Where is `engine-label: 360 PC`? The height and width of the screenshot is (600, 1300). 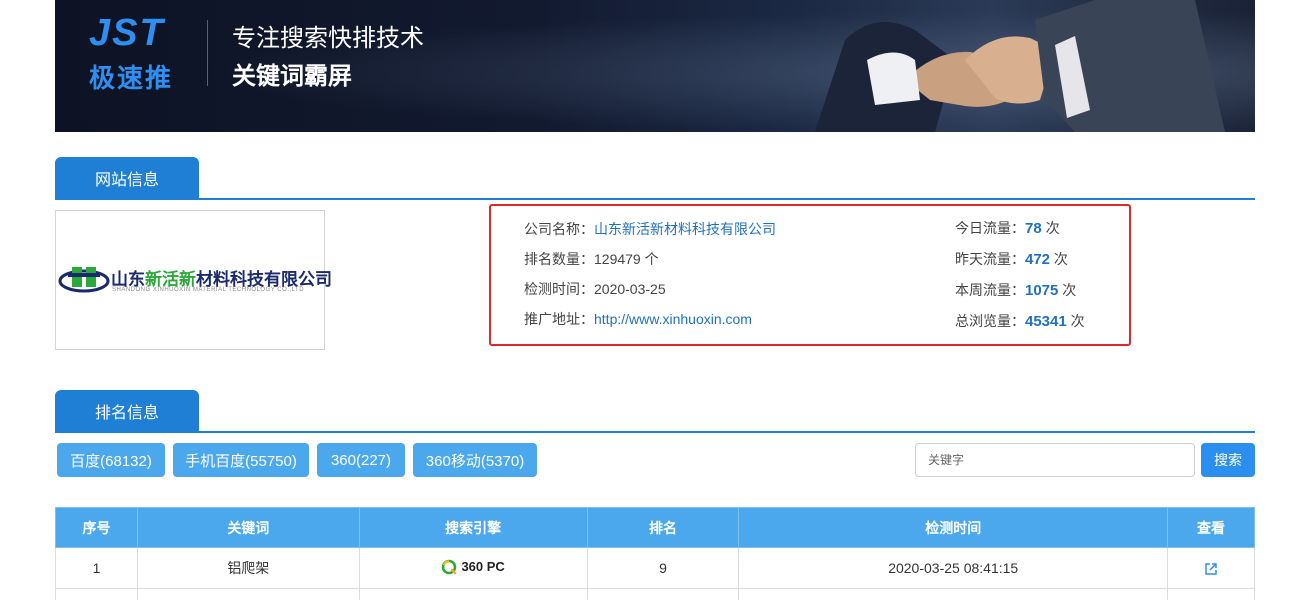 engine-label: 360 PC is located at coordinates (473, 567).